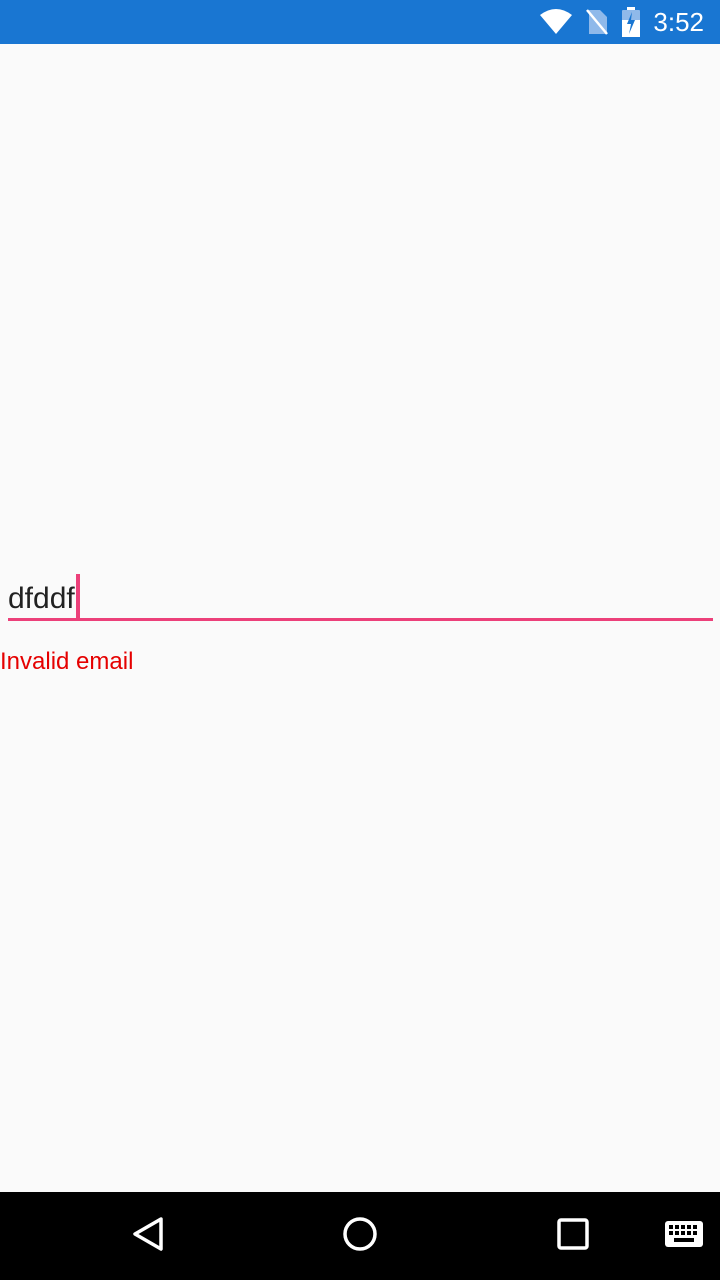 This screenshot has width=720, height=1280. I want to click on battery-charging-icon, so click(631, 22).